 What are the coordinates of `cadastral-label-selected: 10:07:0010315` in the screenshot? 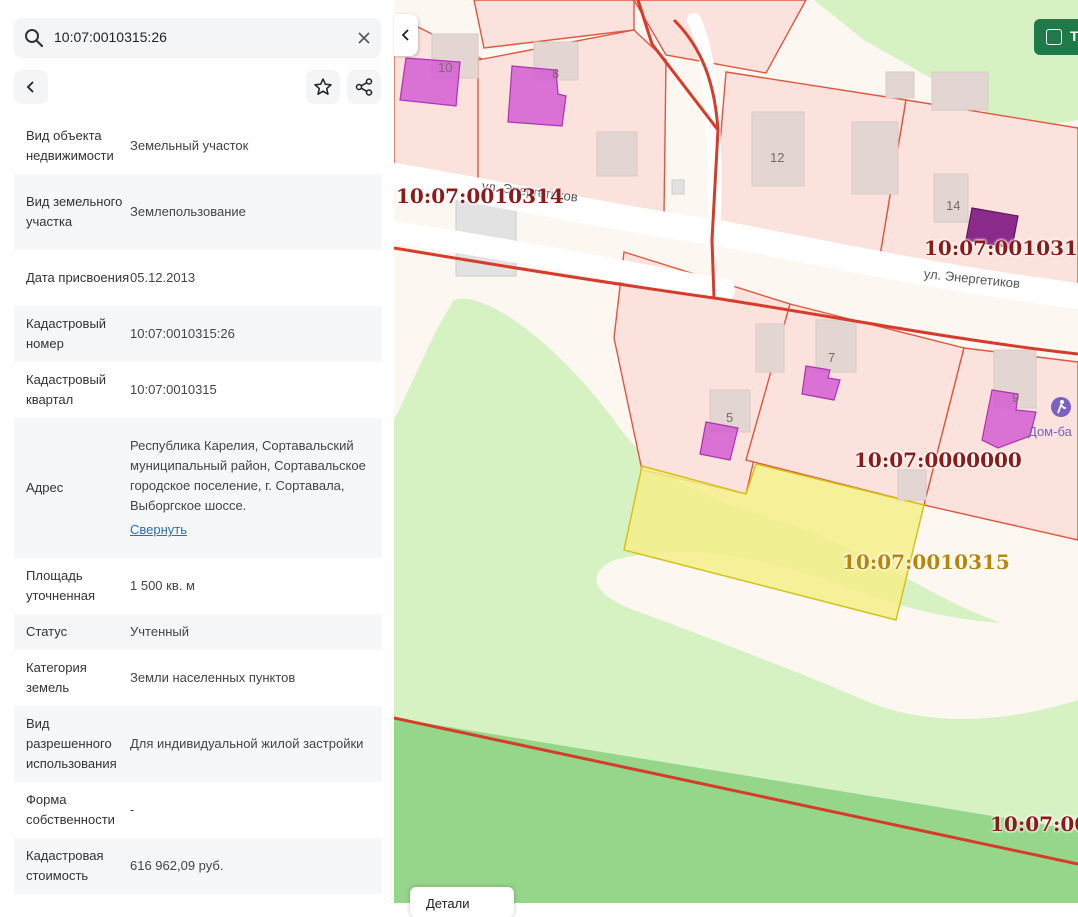 It's located at (926, 562).